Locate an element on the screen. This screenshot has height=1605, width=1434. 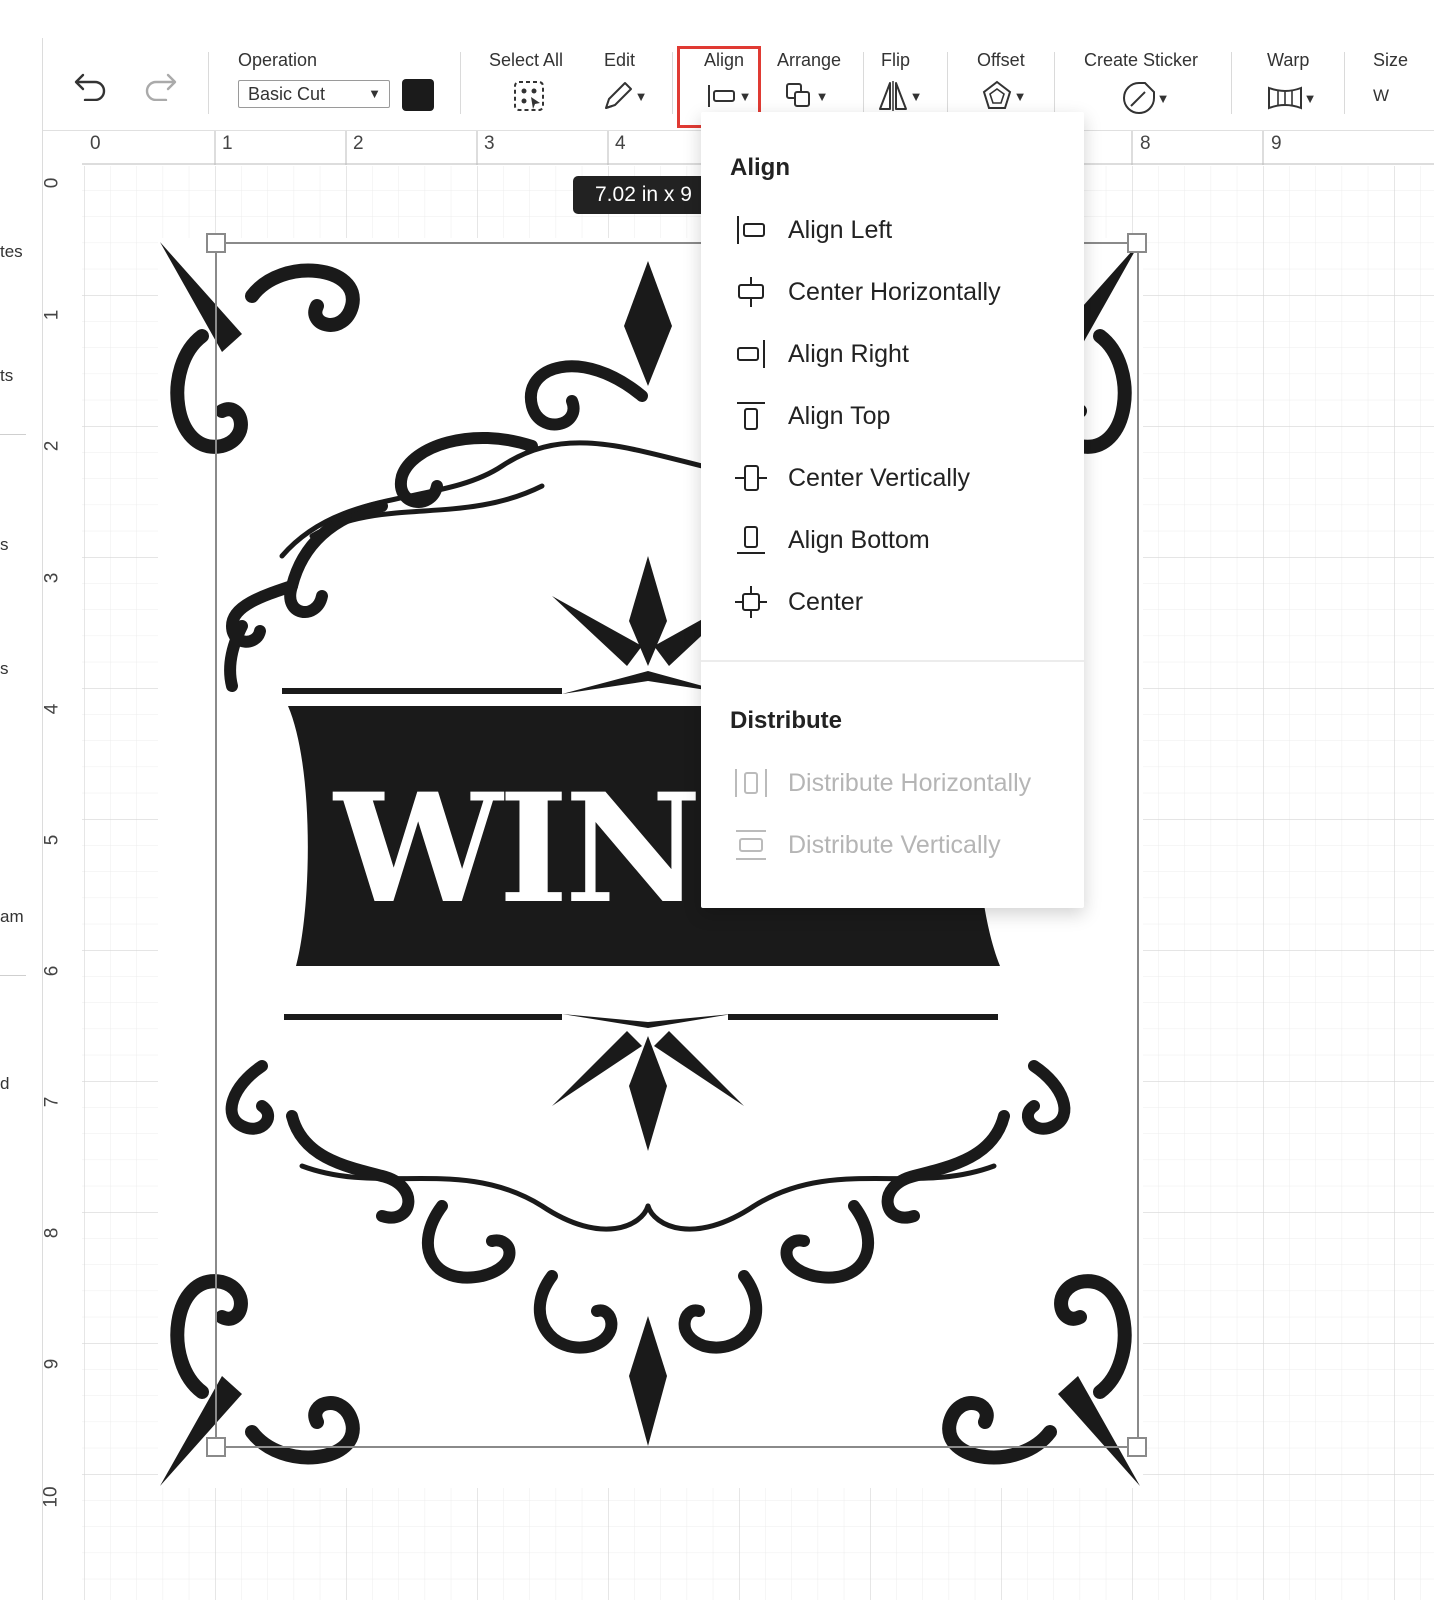
menu-item-label: Align Left is located at coordinates (840, 229).